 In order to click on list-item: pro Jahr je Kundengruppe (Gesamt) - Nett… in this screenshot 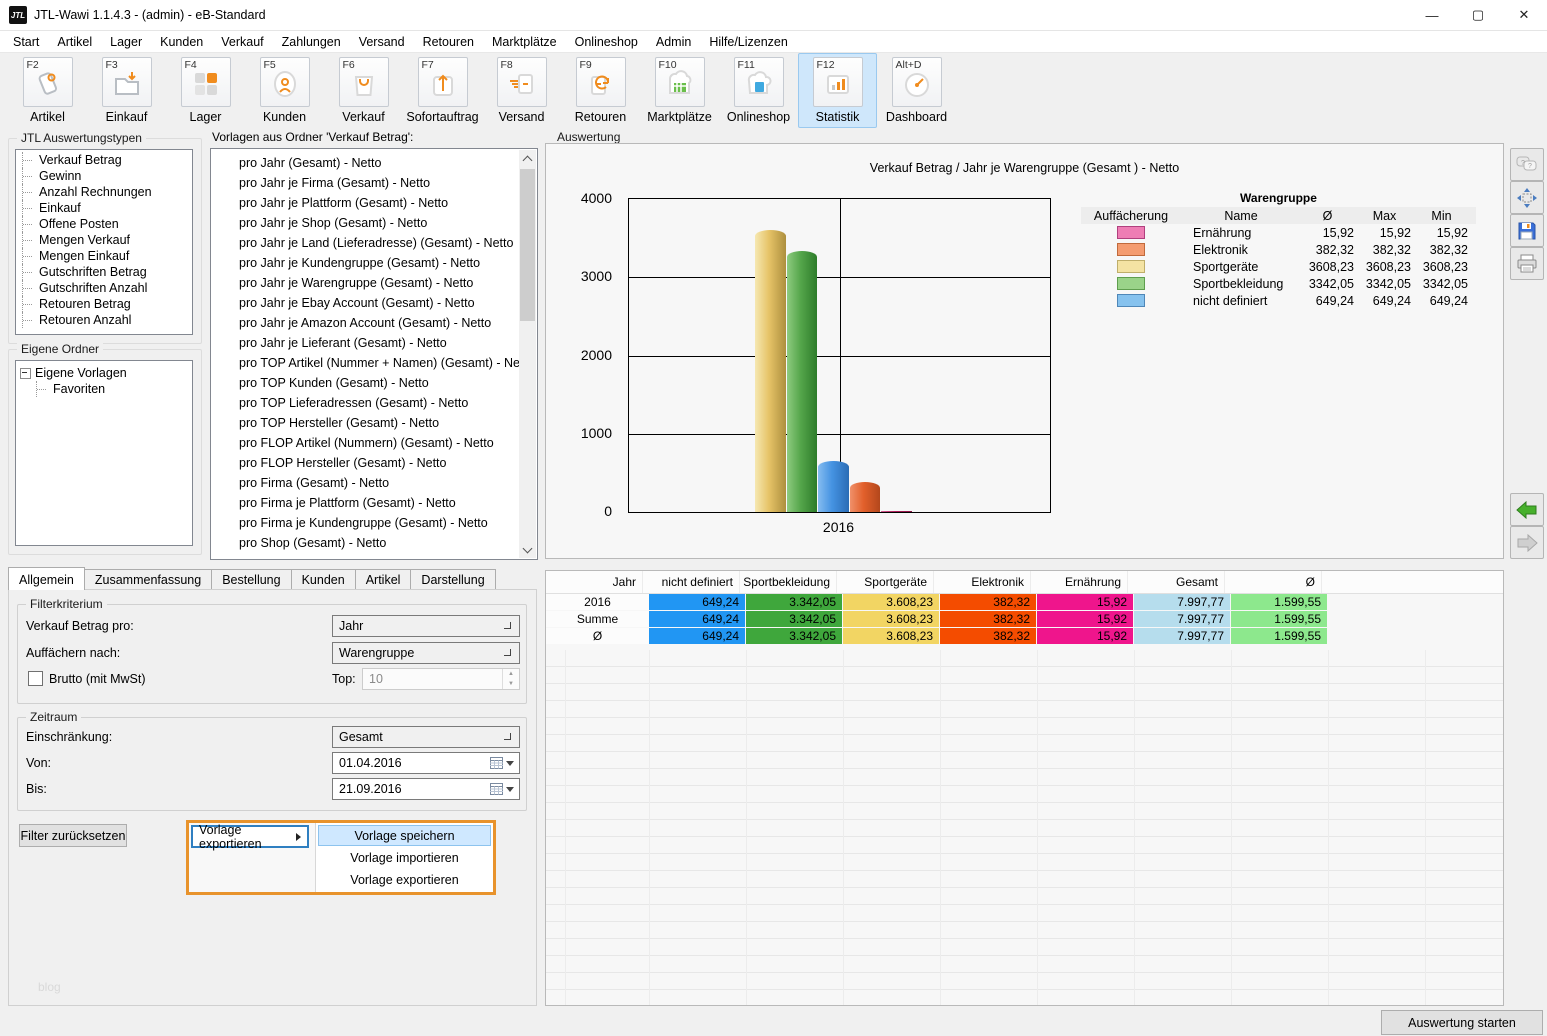, I will do `click(365, 263)`.